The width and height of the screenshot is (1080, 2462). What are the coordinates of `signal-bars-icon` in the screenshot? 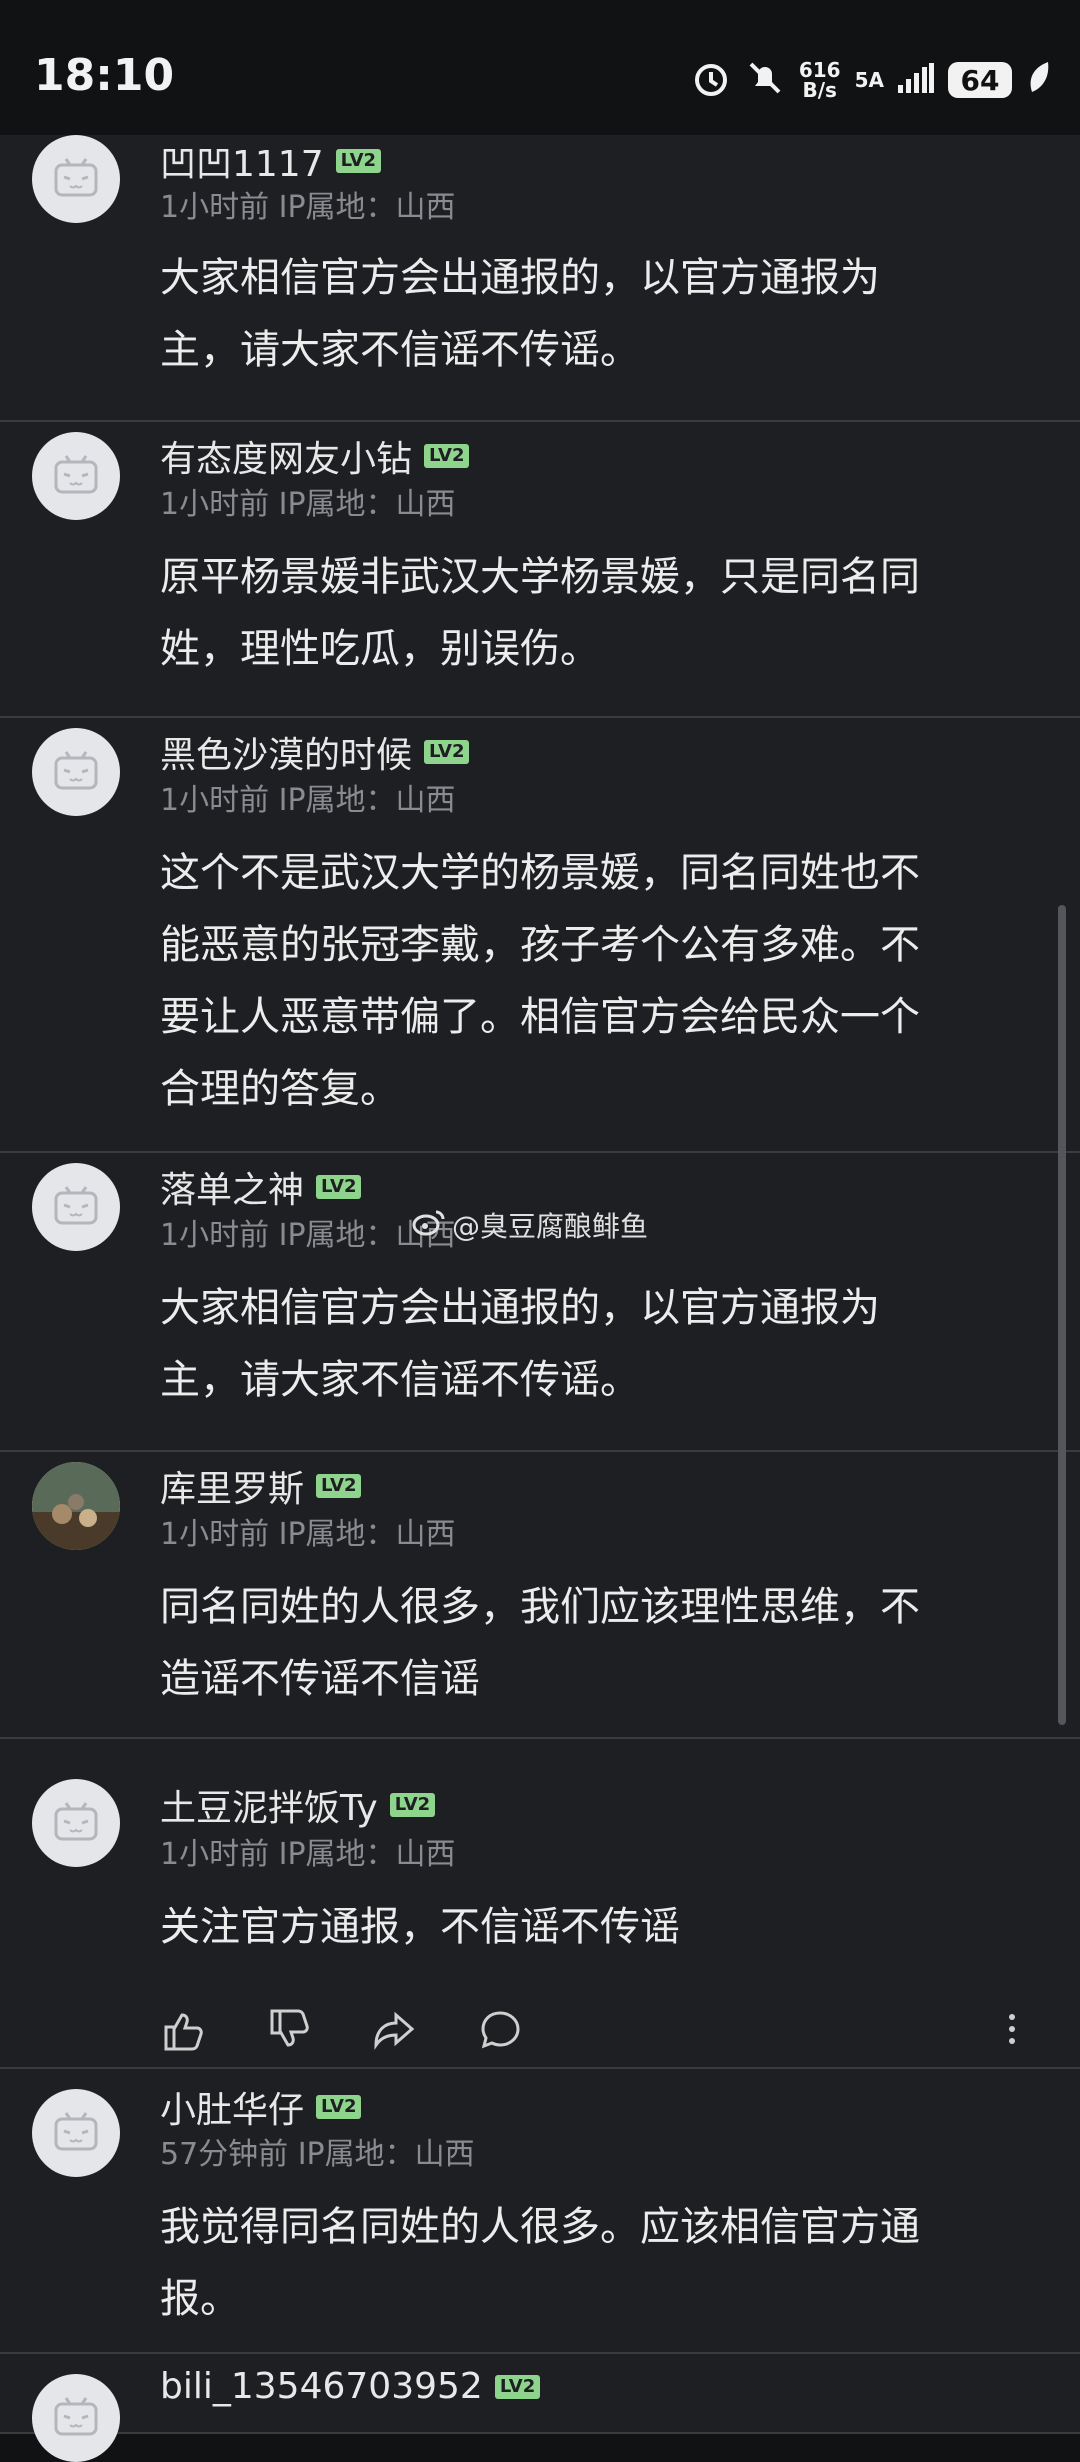 It's located at (916, 80).